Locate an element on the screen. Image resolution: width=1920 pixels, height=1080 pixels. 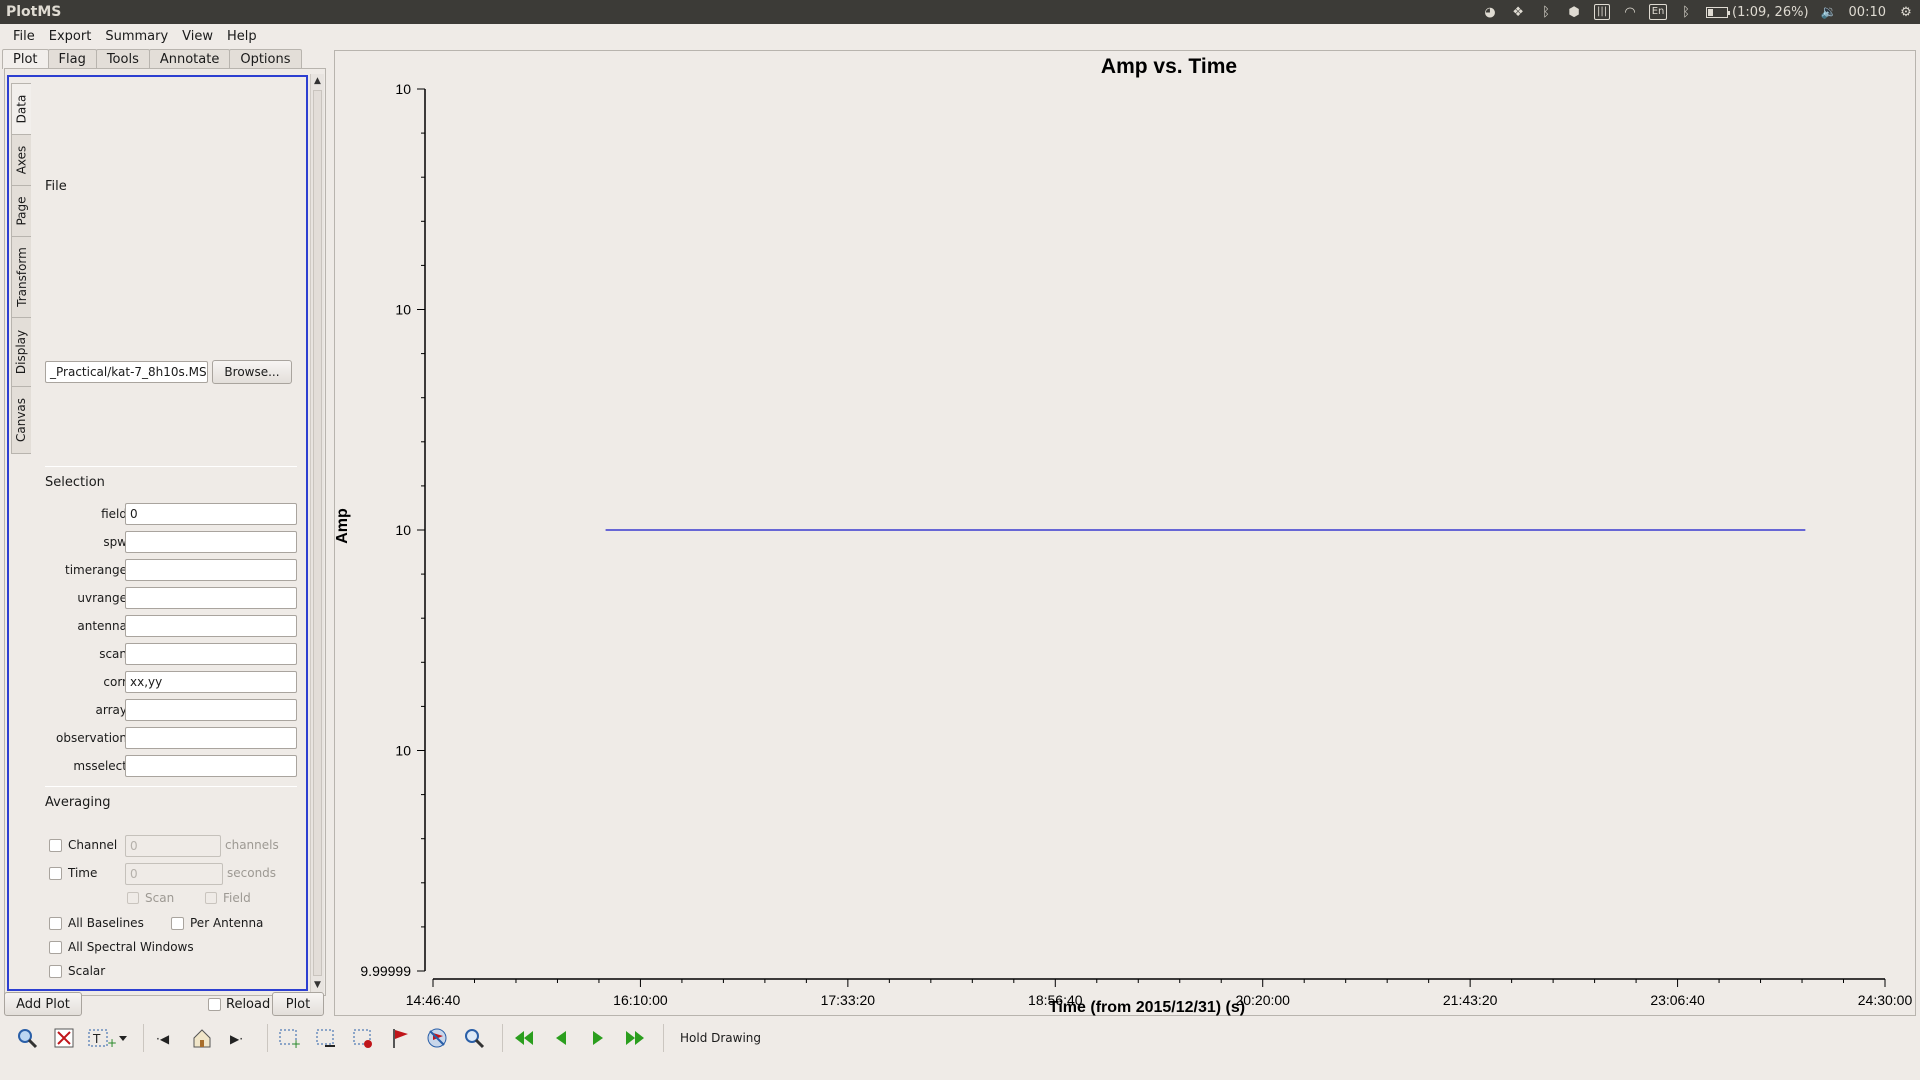
battery-text: (1:09, 26%) is located at coordinates (1770, 12).